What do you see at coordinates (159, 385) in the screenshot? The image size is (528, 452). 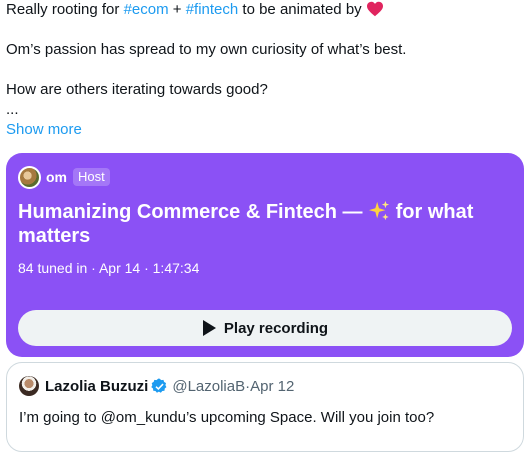 I see `verified-badge-icon` at bounding box center [159, 385].